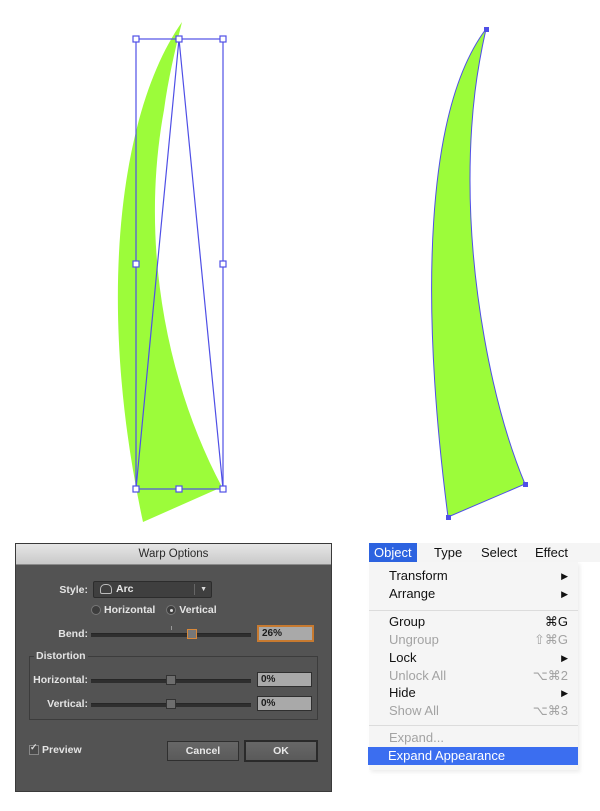 Image resolution: width=600 pixels, height=811 pixels. I want to click on menu-select: Select, so click(499, 552).